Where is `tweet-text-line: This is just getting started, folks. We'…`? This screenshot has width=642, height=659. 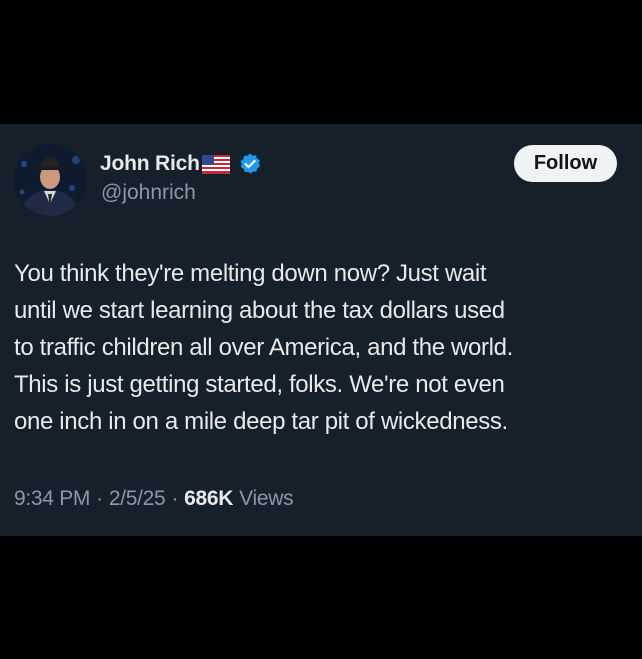
tweet-text-line: This is just getting started, folks. We'… is located at coordinates (259, 384).